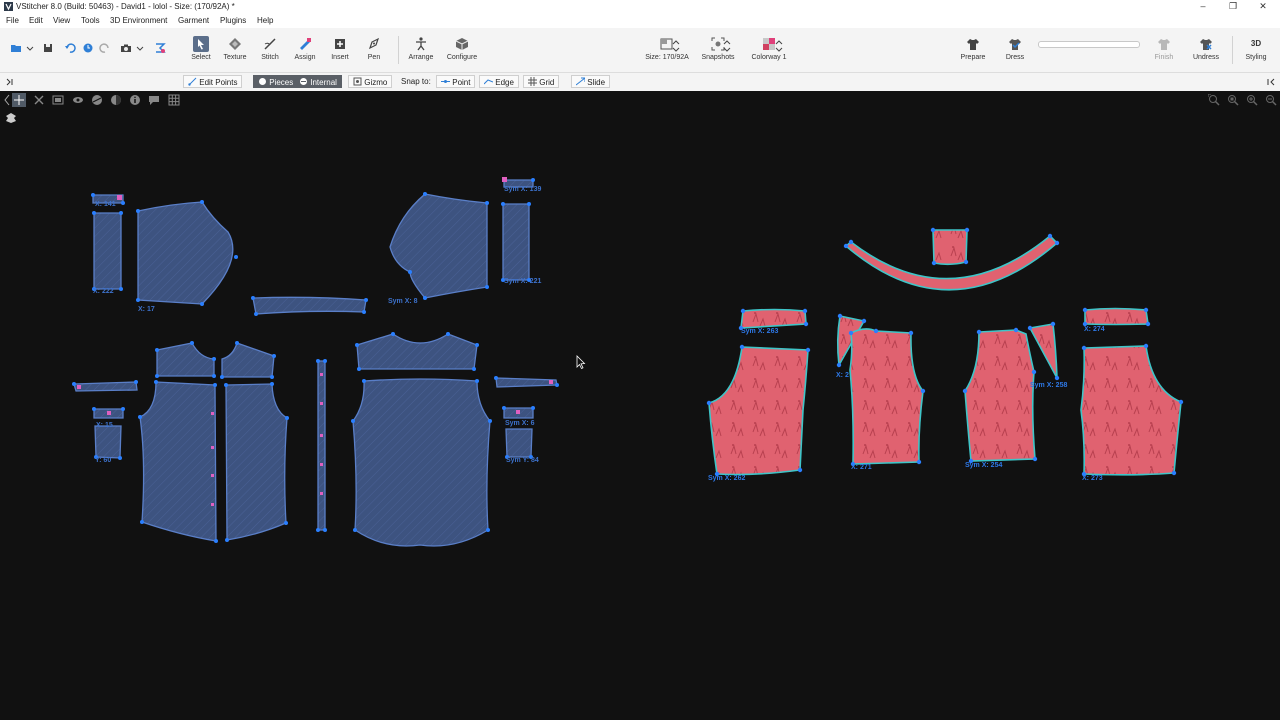 This screenshot has height=720, width=1280. What do you see at coordinates (235, 48) in the screenshot?
I see `texture-tool-button: Texture` at bounding box center [235, 48].